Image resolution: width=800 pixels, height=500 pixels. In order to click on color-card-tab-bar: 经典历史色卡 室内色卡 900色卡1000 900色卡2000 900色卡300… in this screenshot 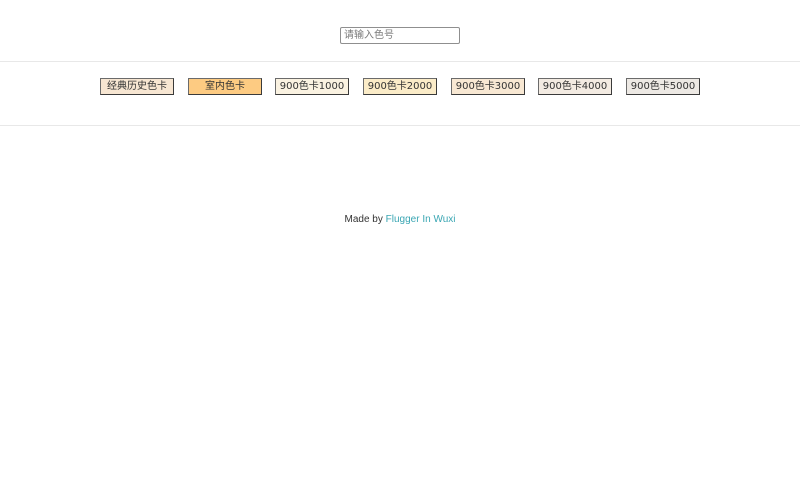, I will do `click(400, 94)`.